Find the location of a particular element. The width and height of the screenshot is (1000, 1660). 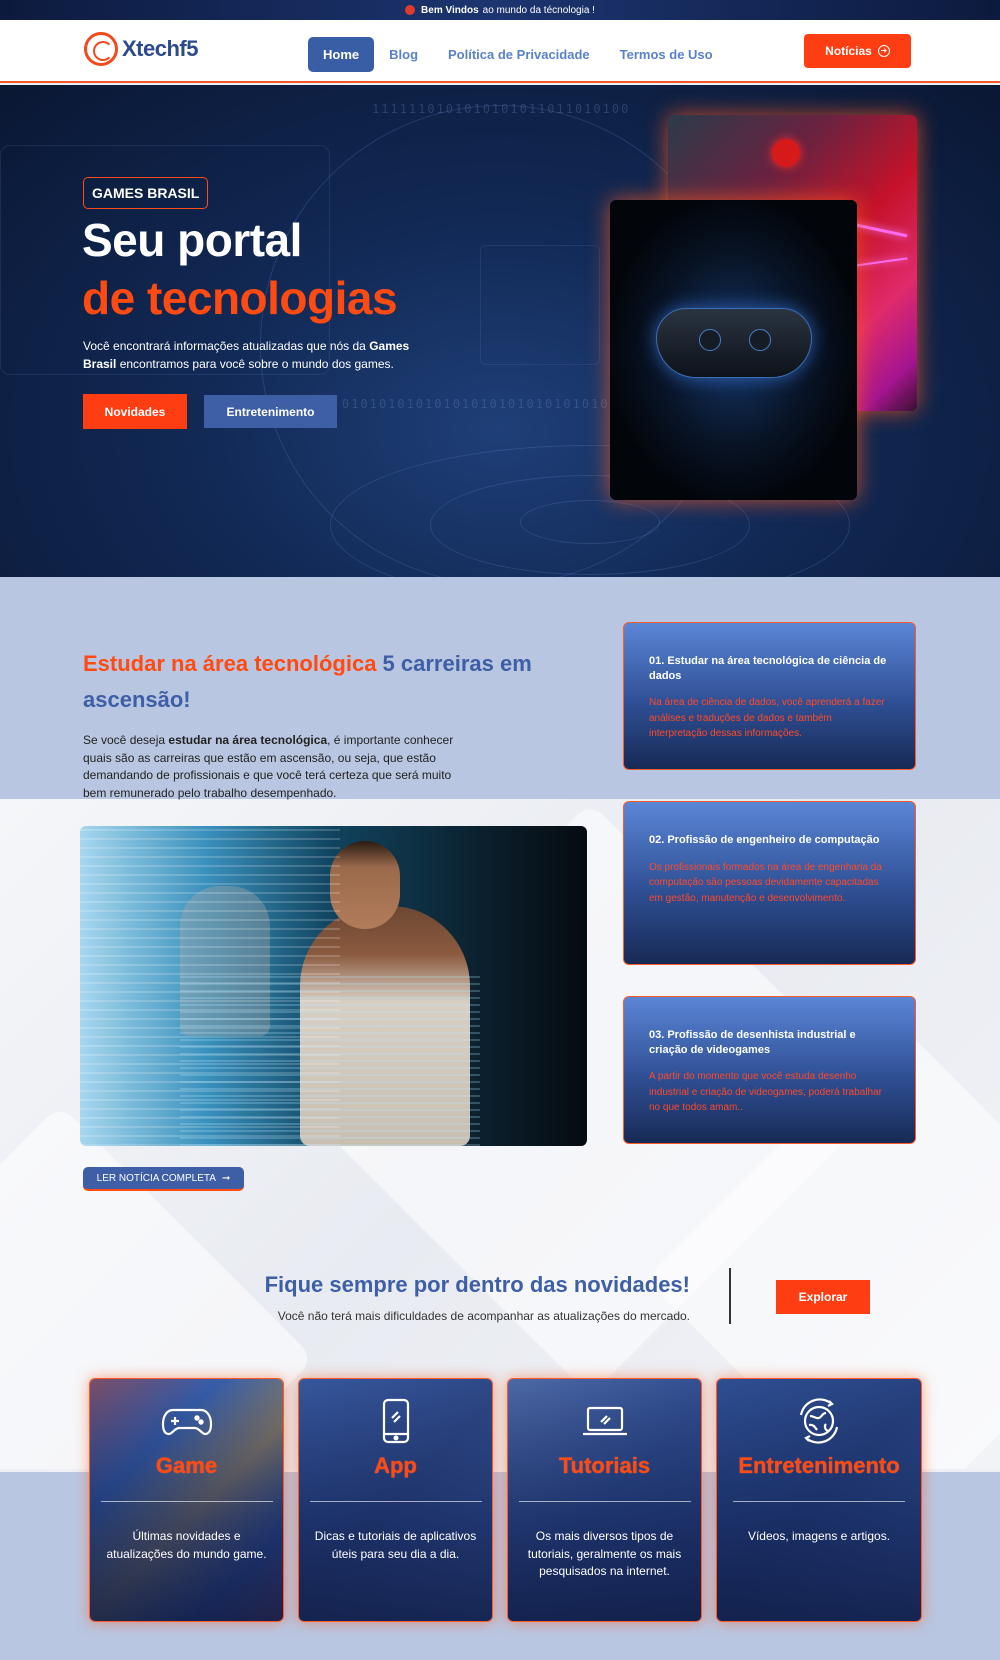

entertainment-cta-button: Entretenimento is located at coordinates (270, 411).